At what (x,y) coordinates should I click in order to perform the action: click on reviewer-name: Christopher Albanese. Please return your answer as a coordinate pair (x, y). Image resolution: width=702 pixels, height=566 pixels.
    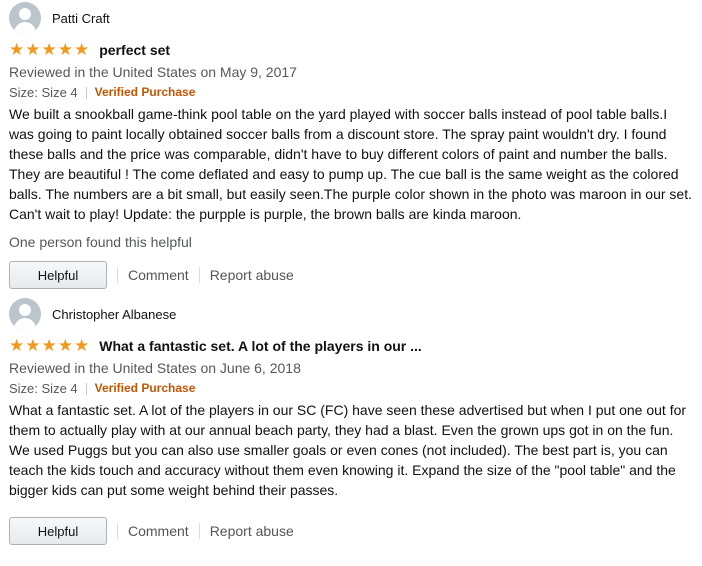
    Looking at the image, I should click on (114, 314).